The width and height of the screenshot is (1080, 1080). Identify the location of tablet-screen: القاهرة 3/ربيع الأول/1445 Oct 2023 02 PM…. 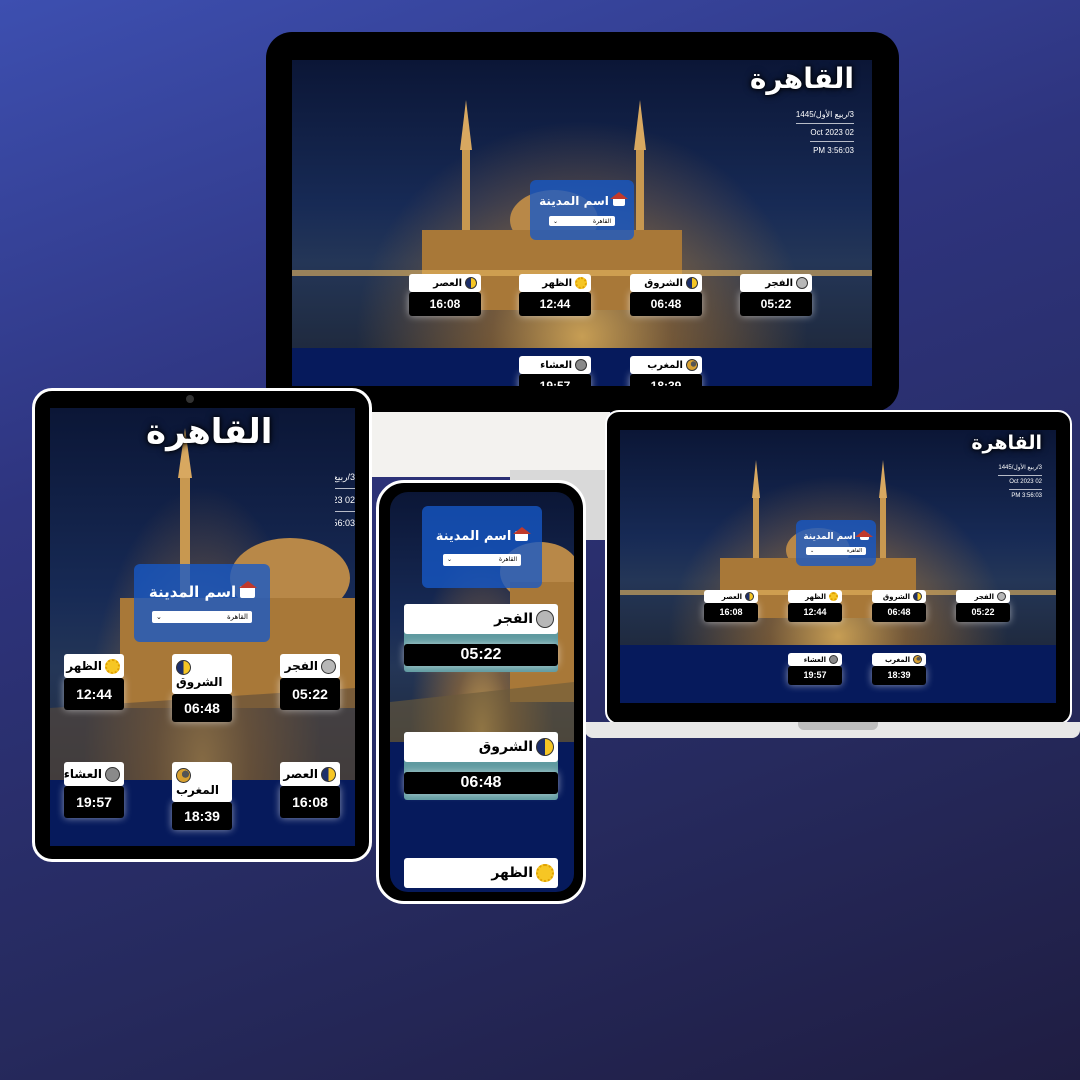
(202, 627).